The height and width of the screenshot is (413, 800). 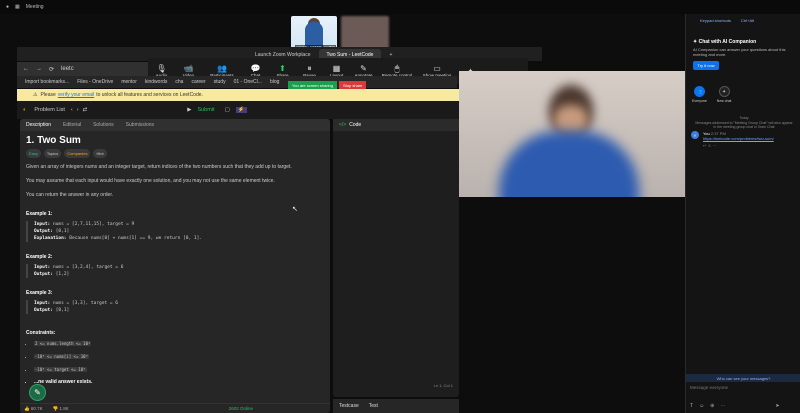 I want to click on keypad-shortcuts-link: Keypad shortcuts, so click(x=715, y=20).